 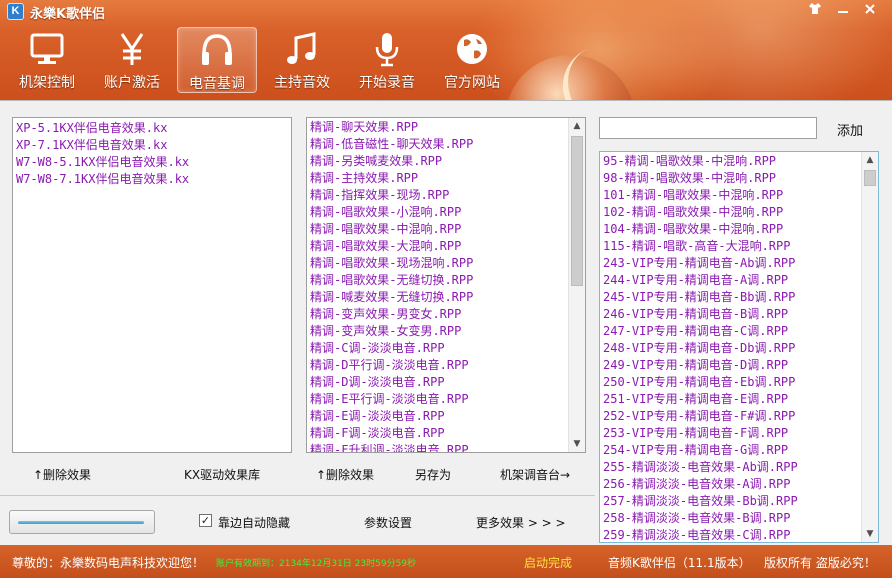 I want to click on tab-label: 开始录音, so click(x=387, y=83).